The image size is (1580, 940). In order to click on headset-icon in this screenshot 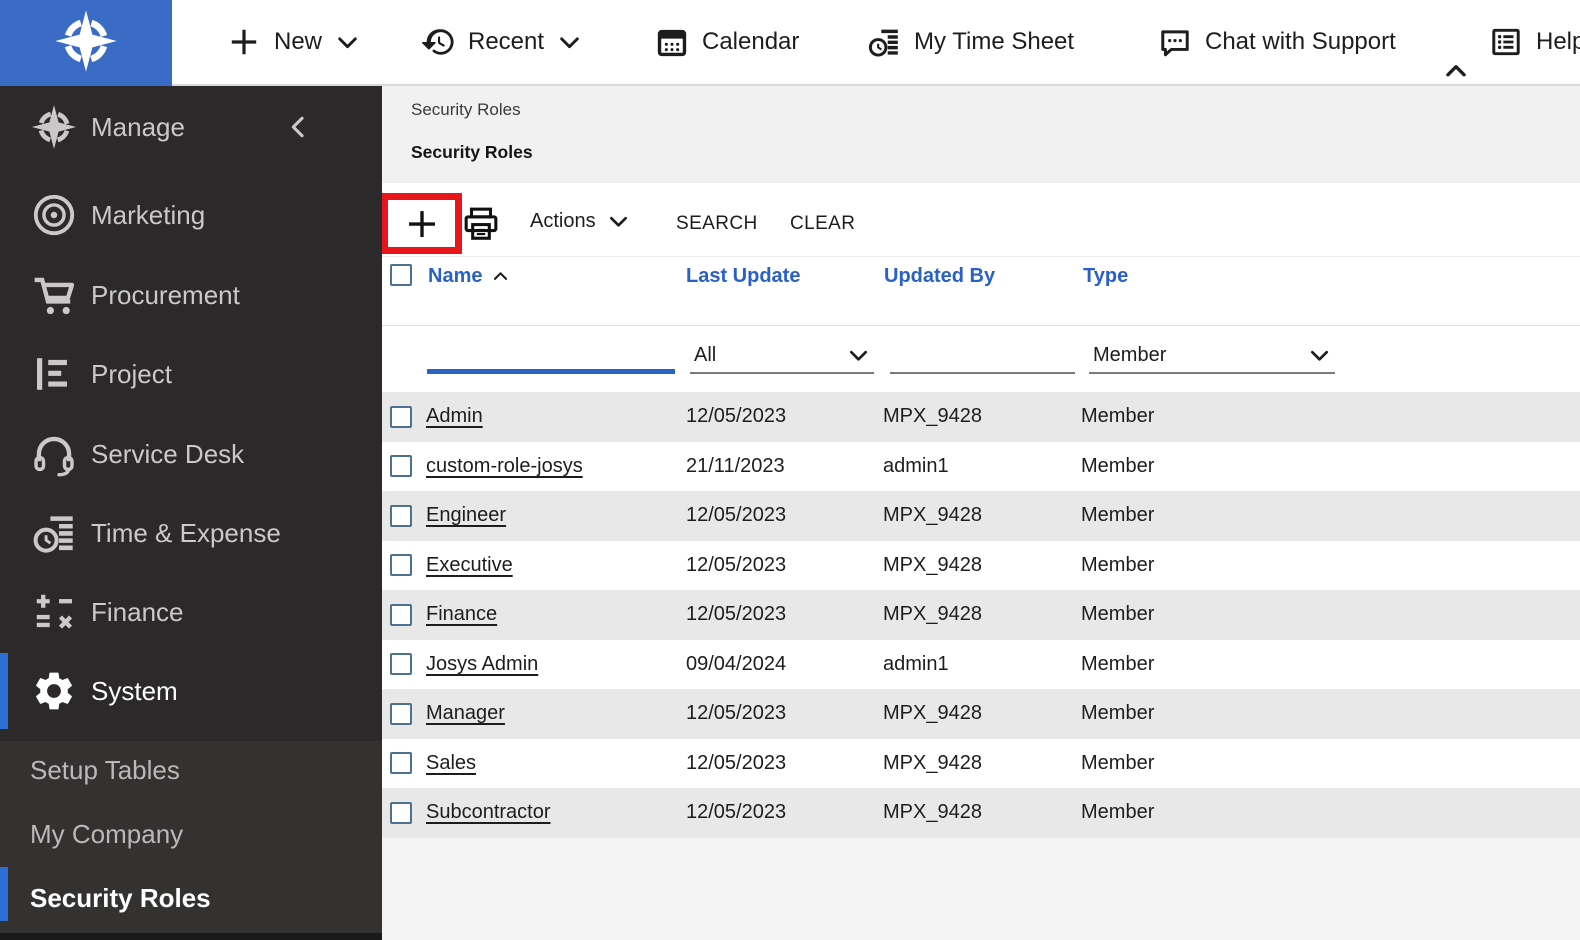, I will do `click(54, 454)`.